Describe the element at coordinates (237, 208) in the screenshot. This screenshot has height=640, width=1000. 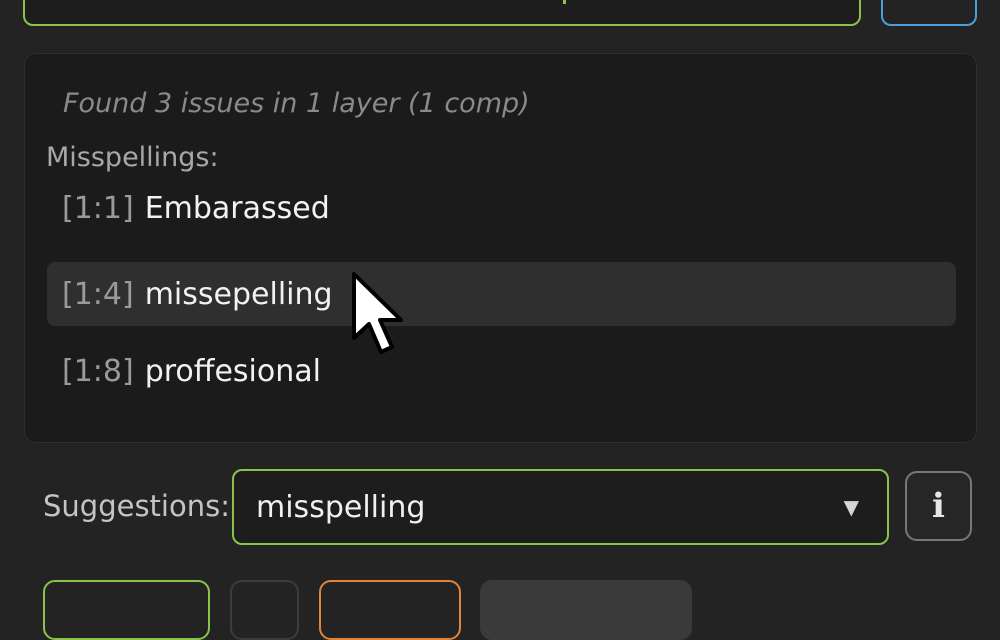
I see `issue-word: Embarassed` at that location.